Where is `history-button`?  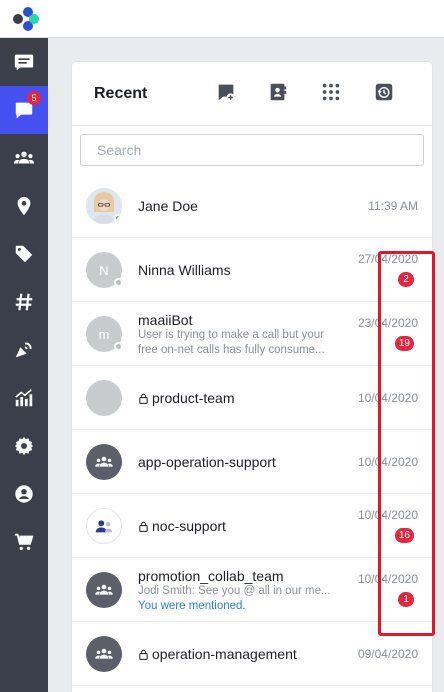 history-button is located at coordinates (384, 92).